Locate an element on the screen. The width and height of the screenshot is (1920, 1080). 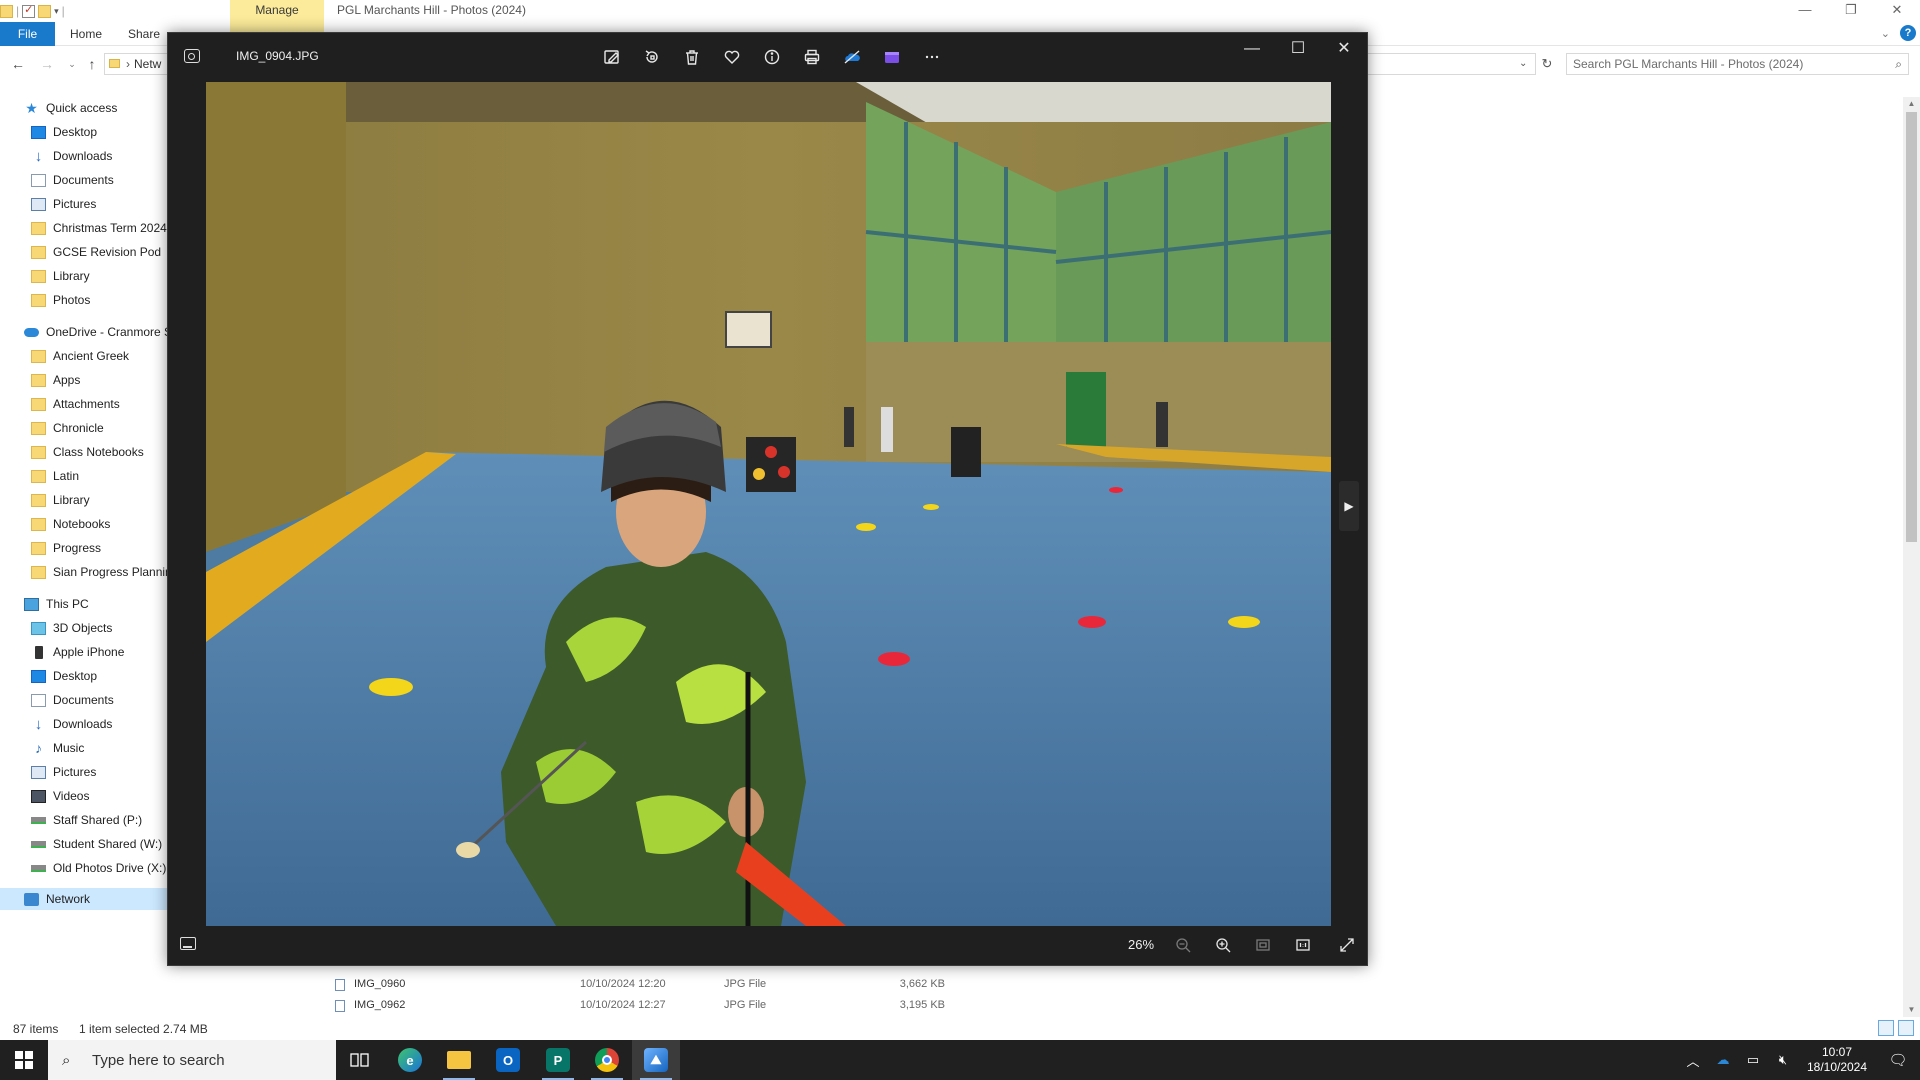
sidebar-item-photos: Photos is located at coordinates (84, 300).